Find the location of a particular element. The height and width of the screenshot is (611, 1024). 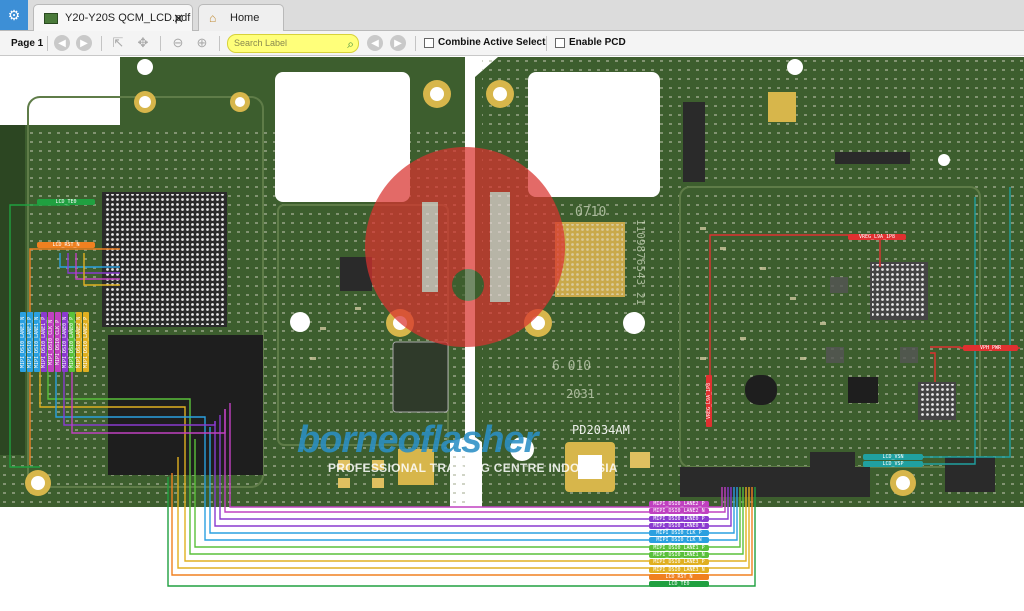

back-icon: ◀ is located at coordinates (62, 43).